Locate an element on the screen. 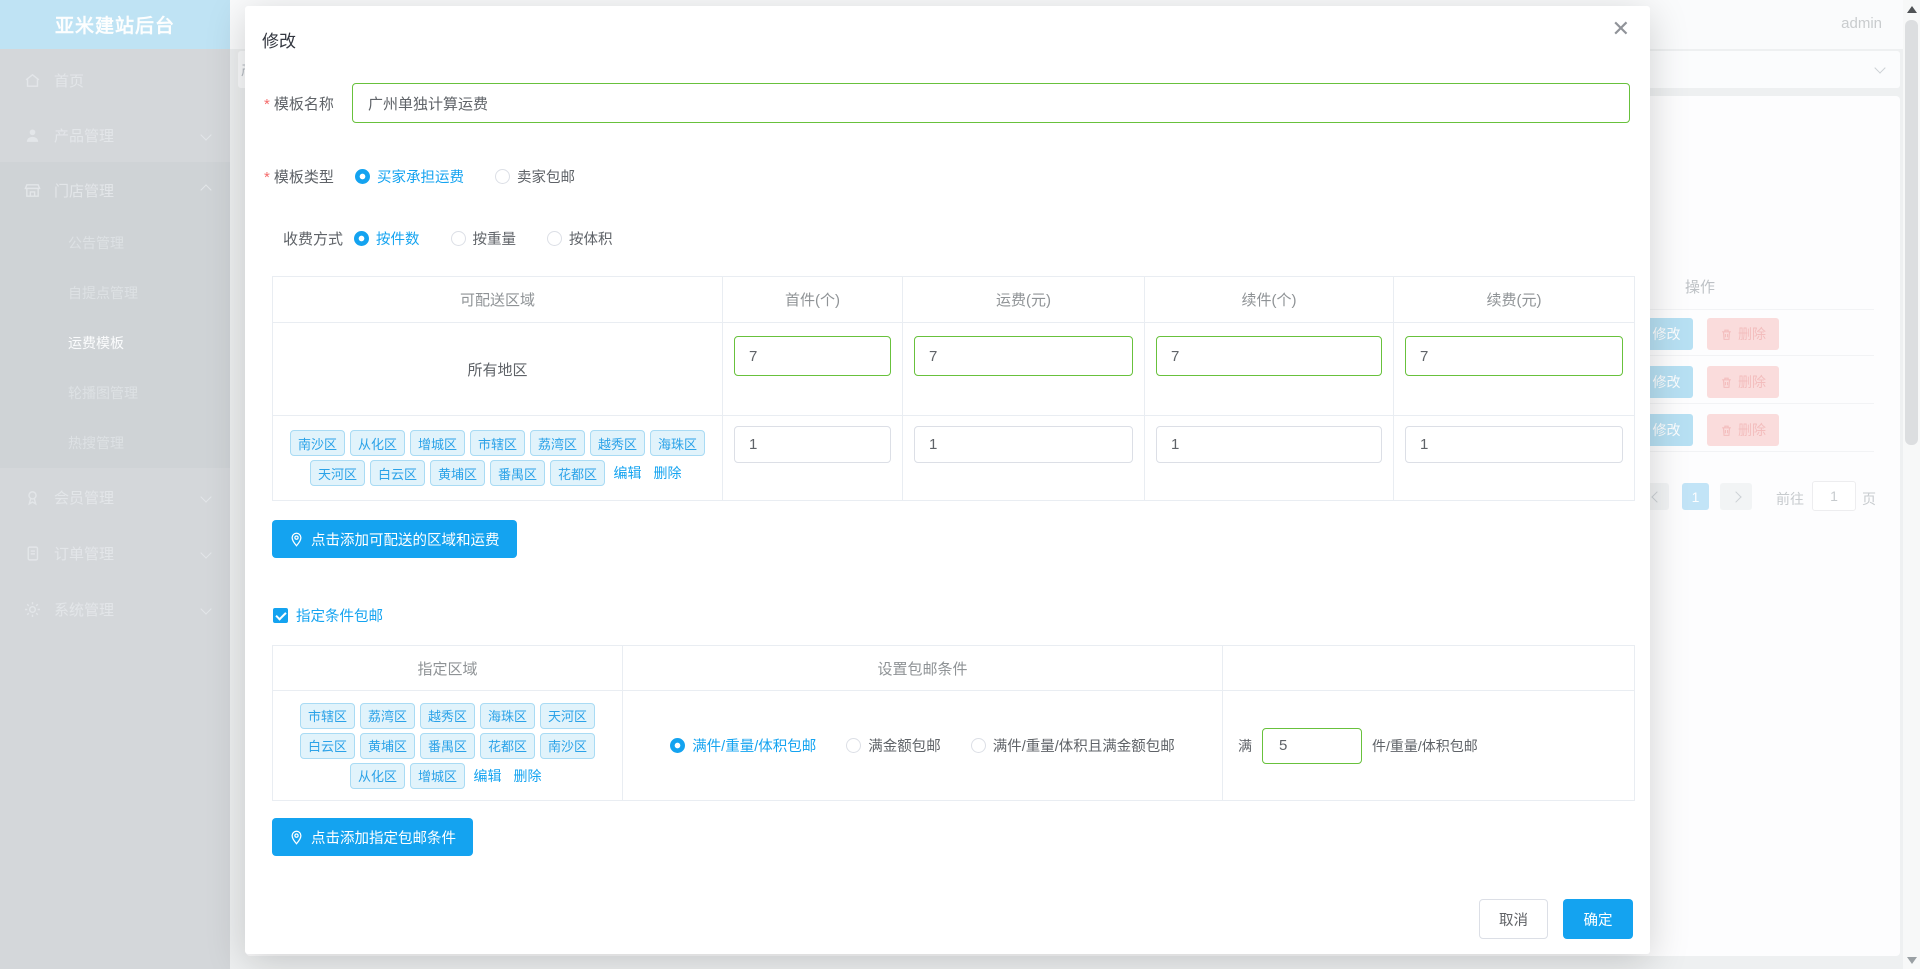 This screenshot has height=969, width=1920. sidebar-item-system: 系统管理 is located at coordinates (115, 609).